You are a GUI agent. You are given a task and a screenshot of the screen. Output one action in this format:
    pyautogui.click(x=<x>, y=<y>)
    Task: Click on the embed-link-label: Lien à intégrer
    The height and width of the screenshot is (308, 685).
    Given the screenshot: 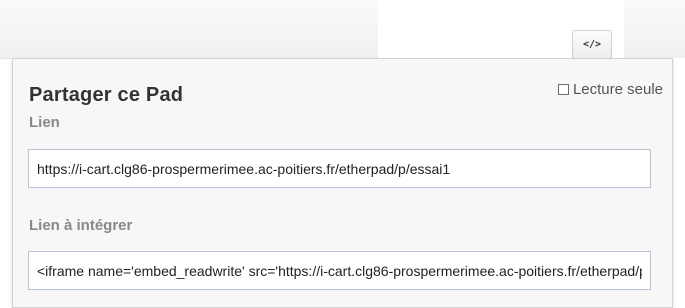 What is the action you would take?
    pyautogui.click(x=81, y=225)
    